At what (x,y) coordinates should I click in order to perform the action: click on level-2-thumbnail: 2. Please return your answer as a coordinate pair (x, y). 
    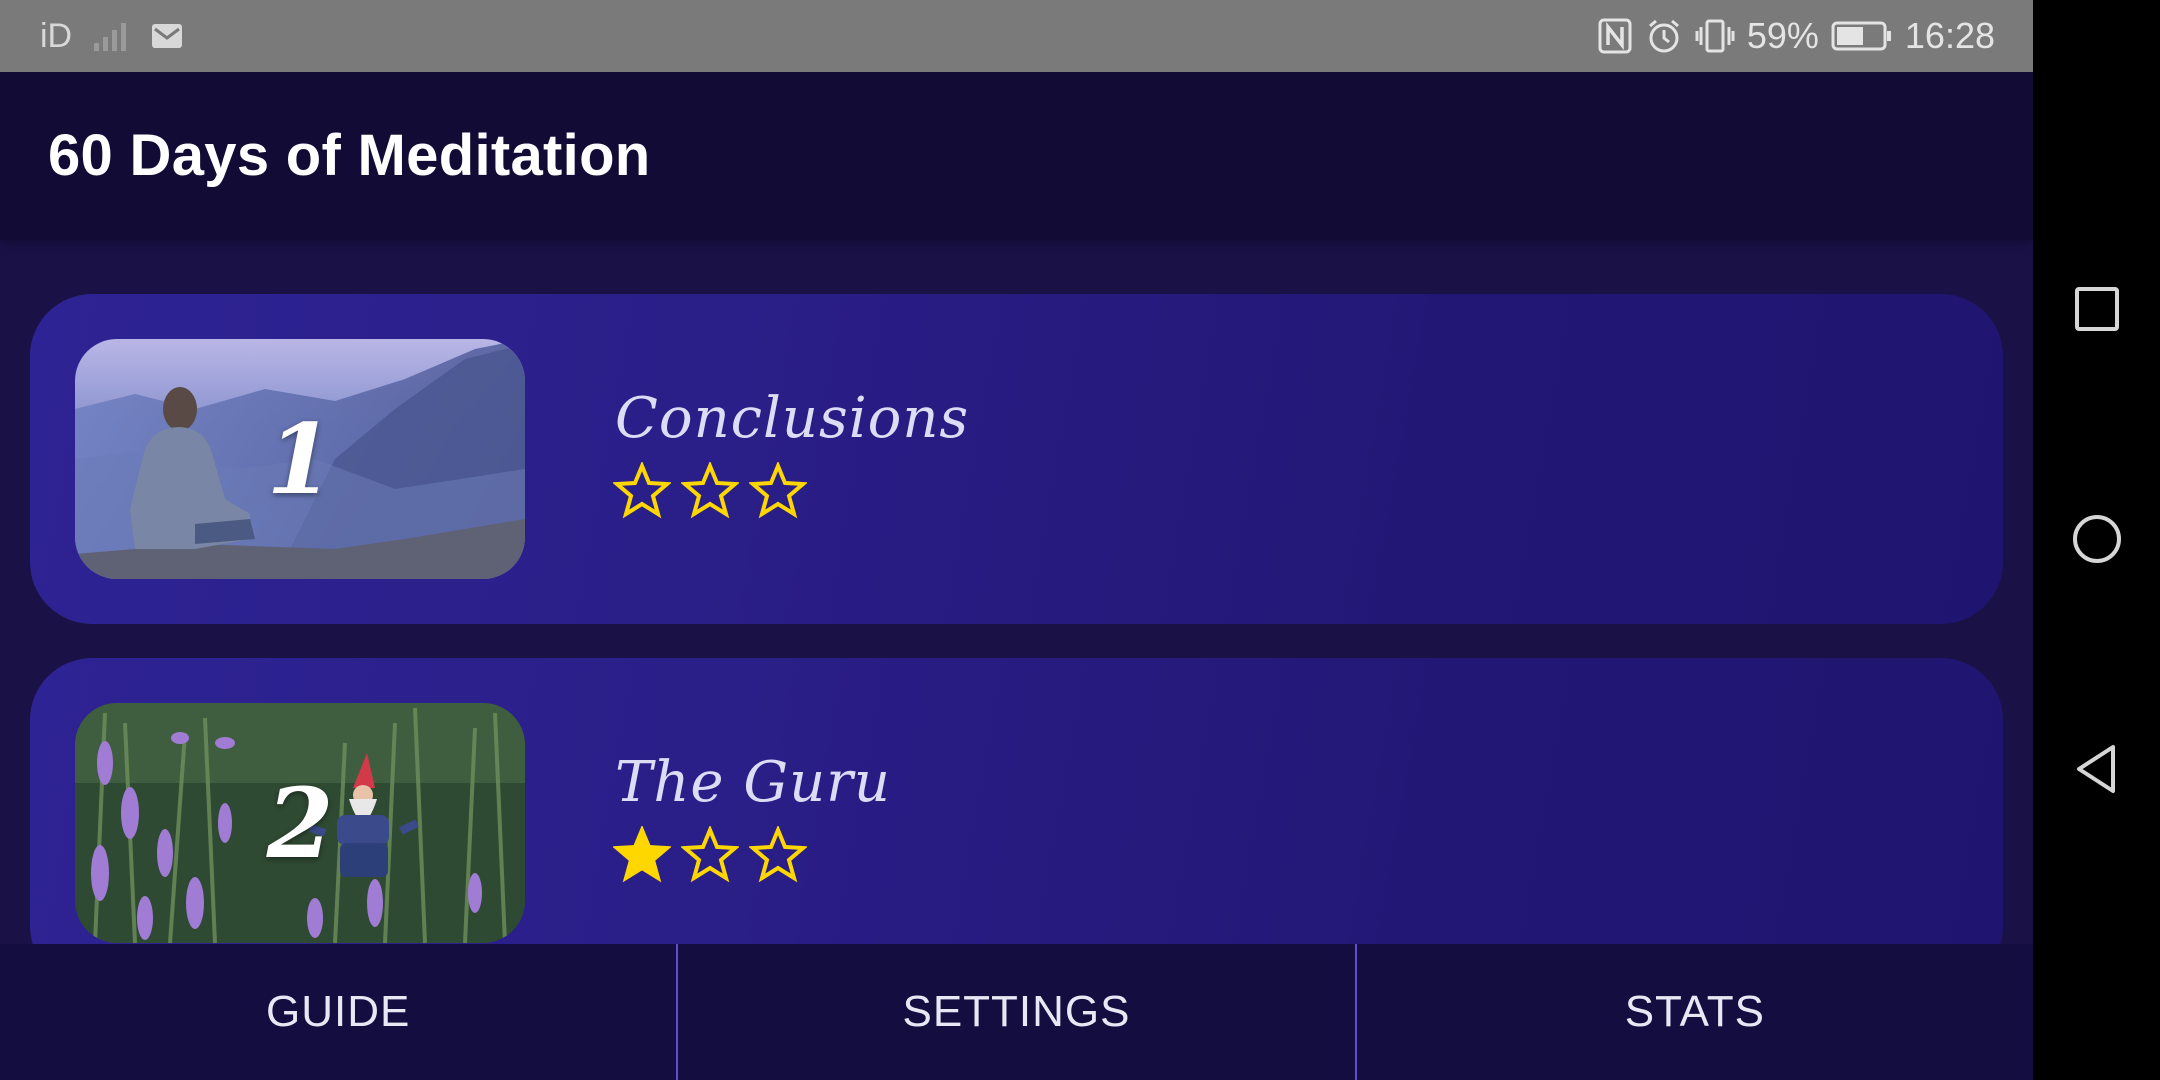
    Looking at the image, I should click on (300, 823).